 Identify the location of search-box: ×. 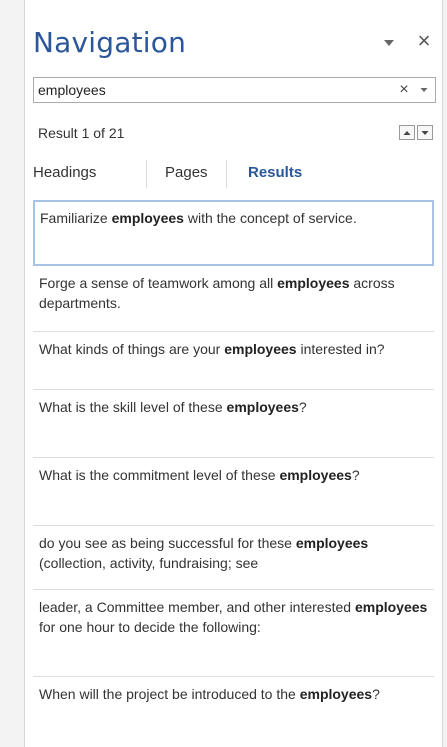
(234, 90).